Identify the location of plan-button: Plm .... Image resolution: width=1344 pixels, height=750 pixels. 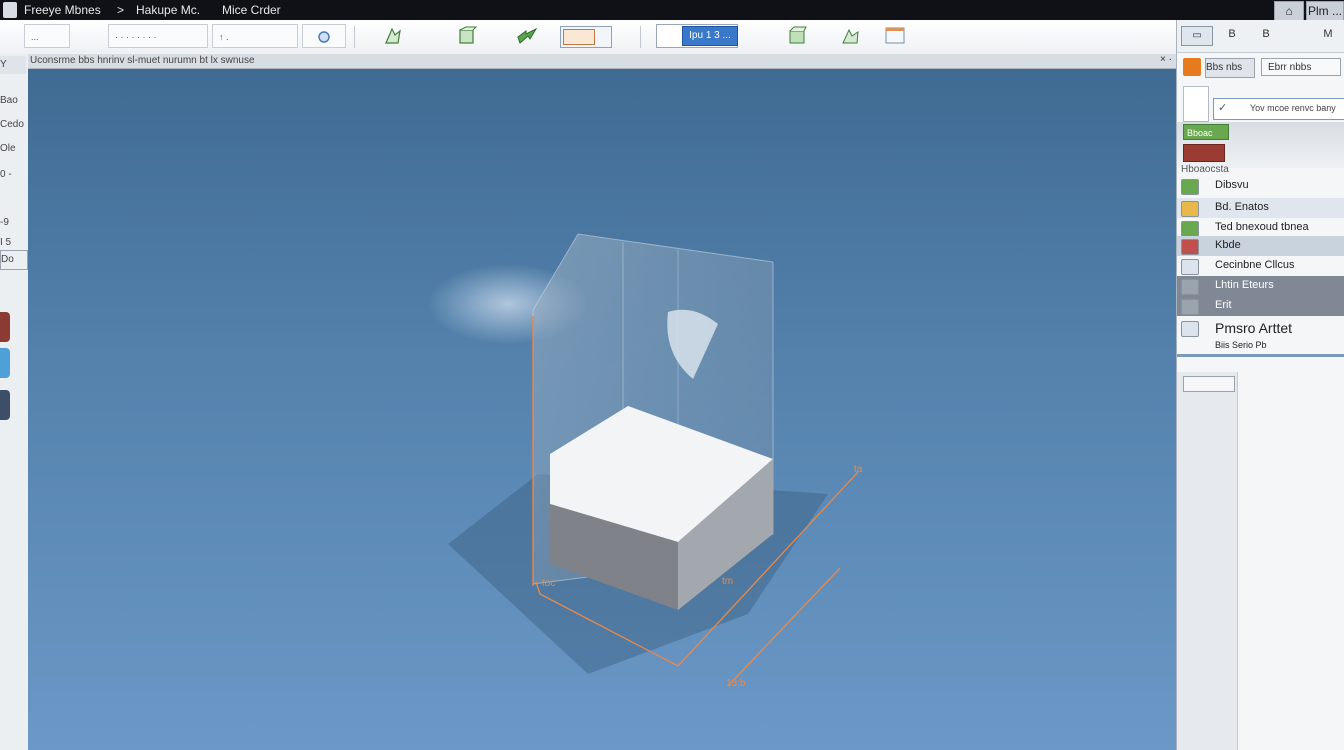
(1325, 11).